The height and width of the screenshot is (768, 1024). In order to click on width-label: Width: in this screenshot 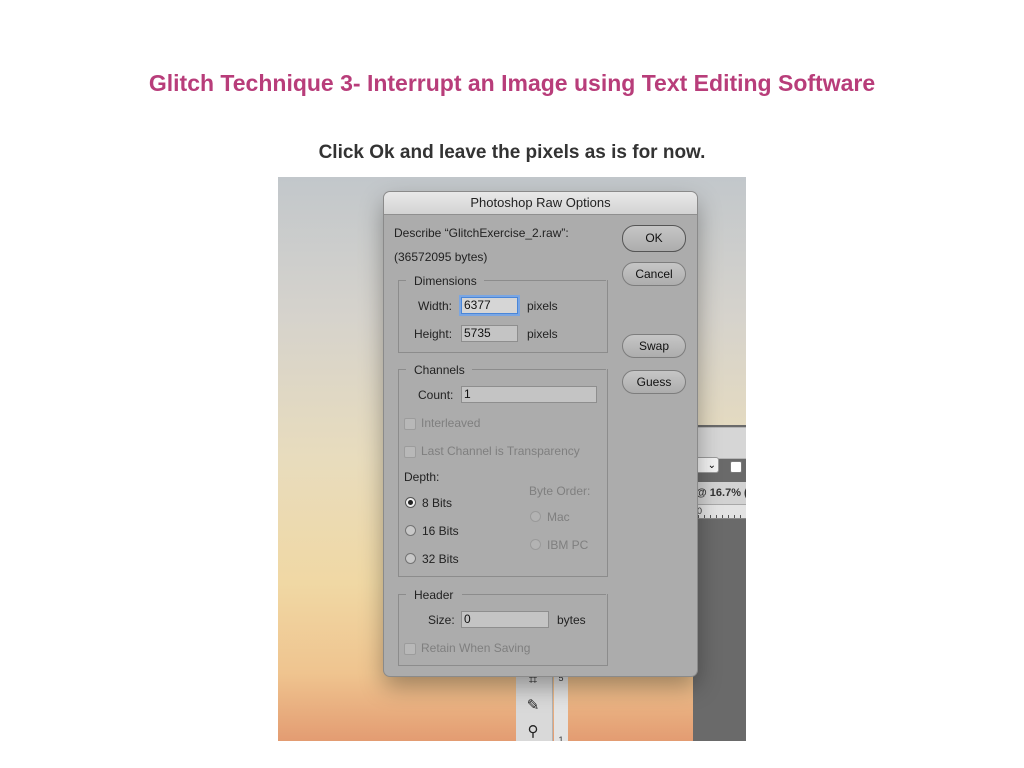, I will do `click(435, 306)`.